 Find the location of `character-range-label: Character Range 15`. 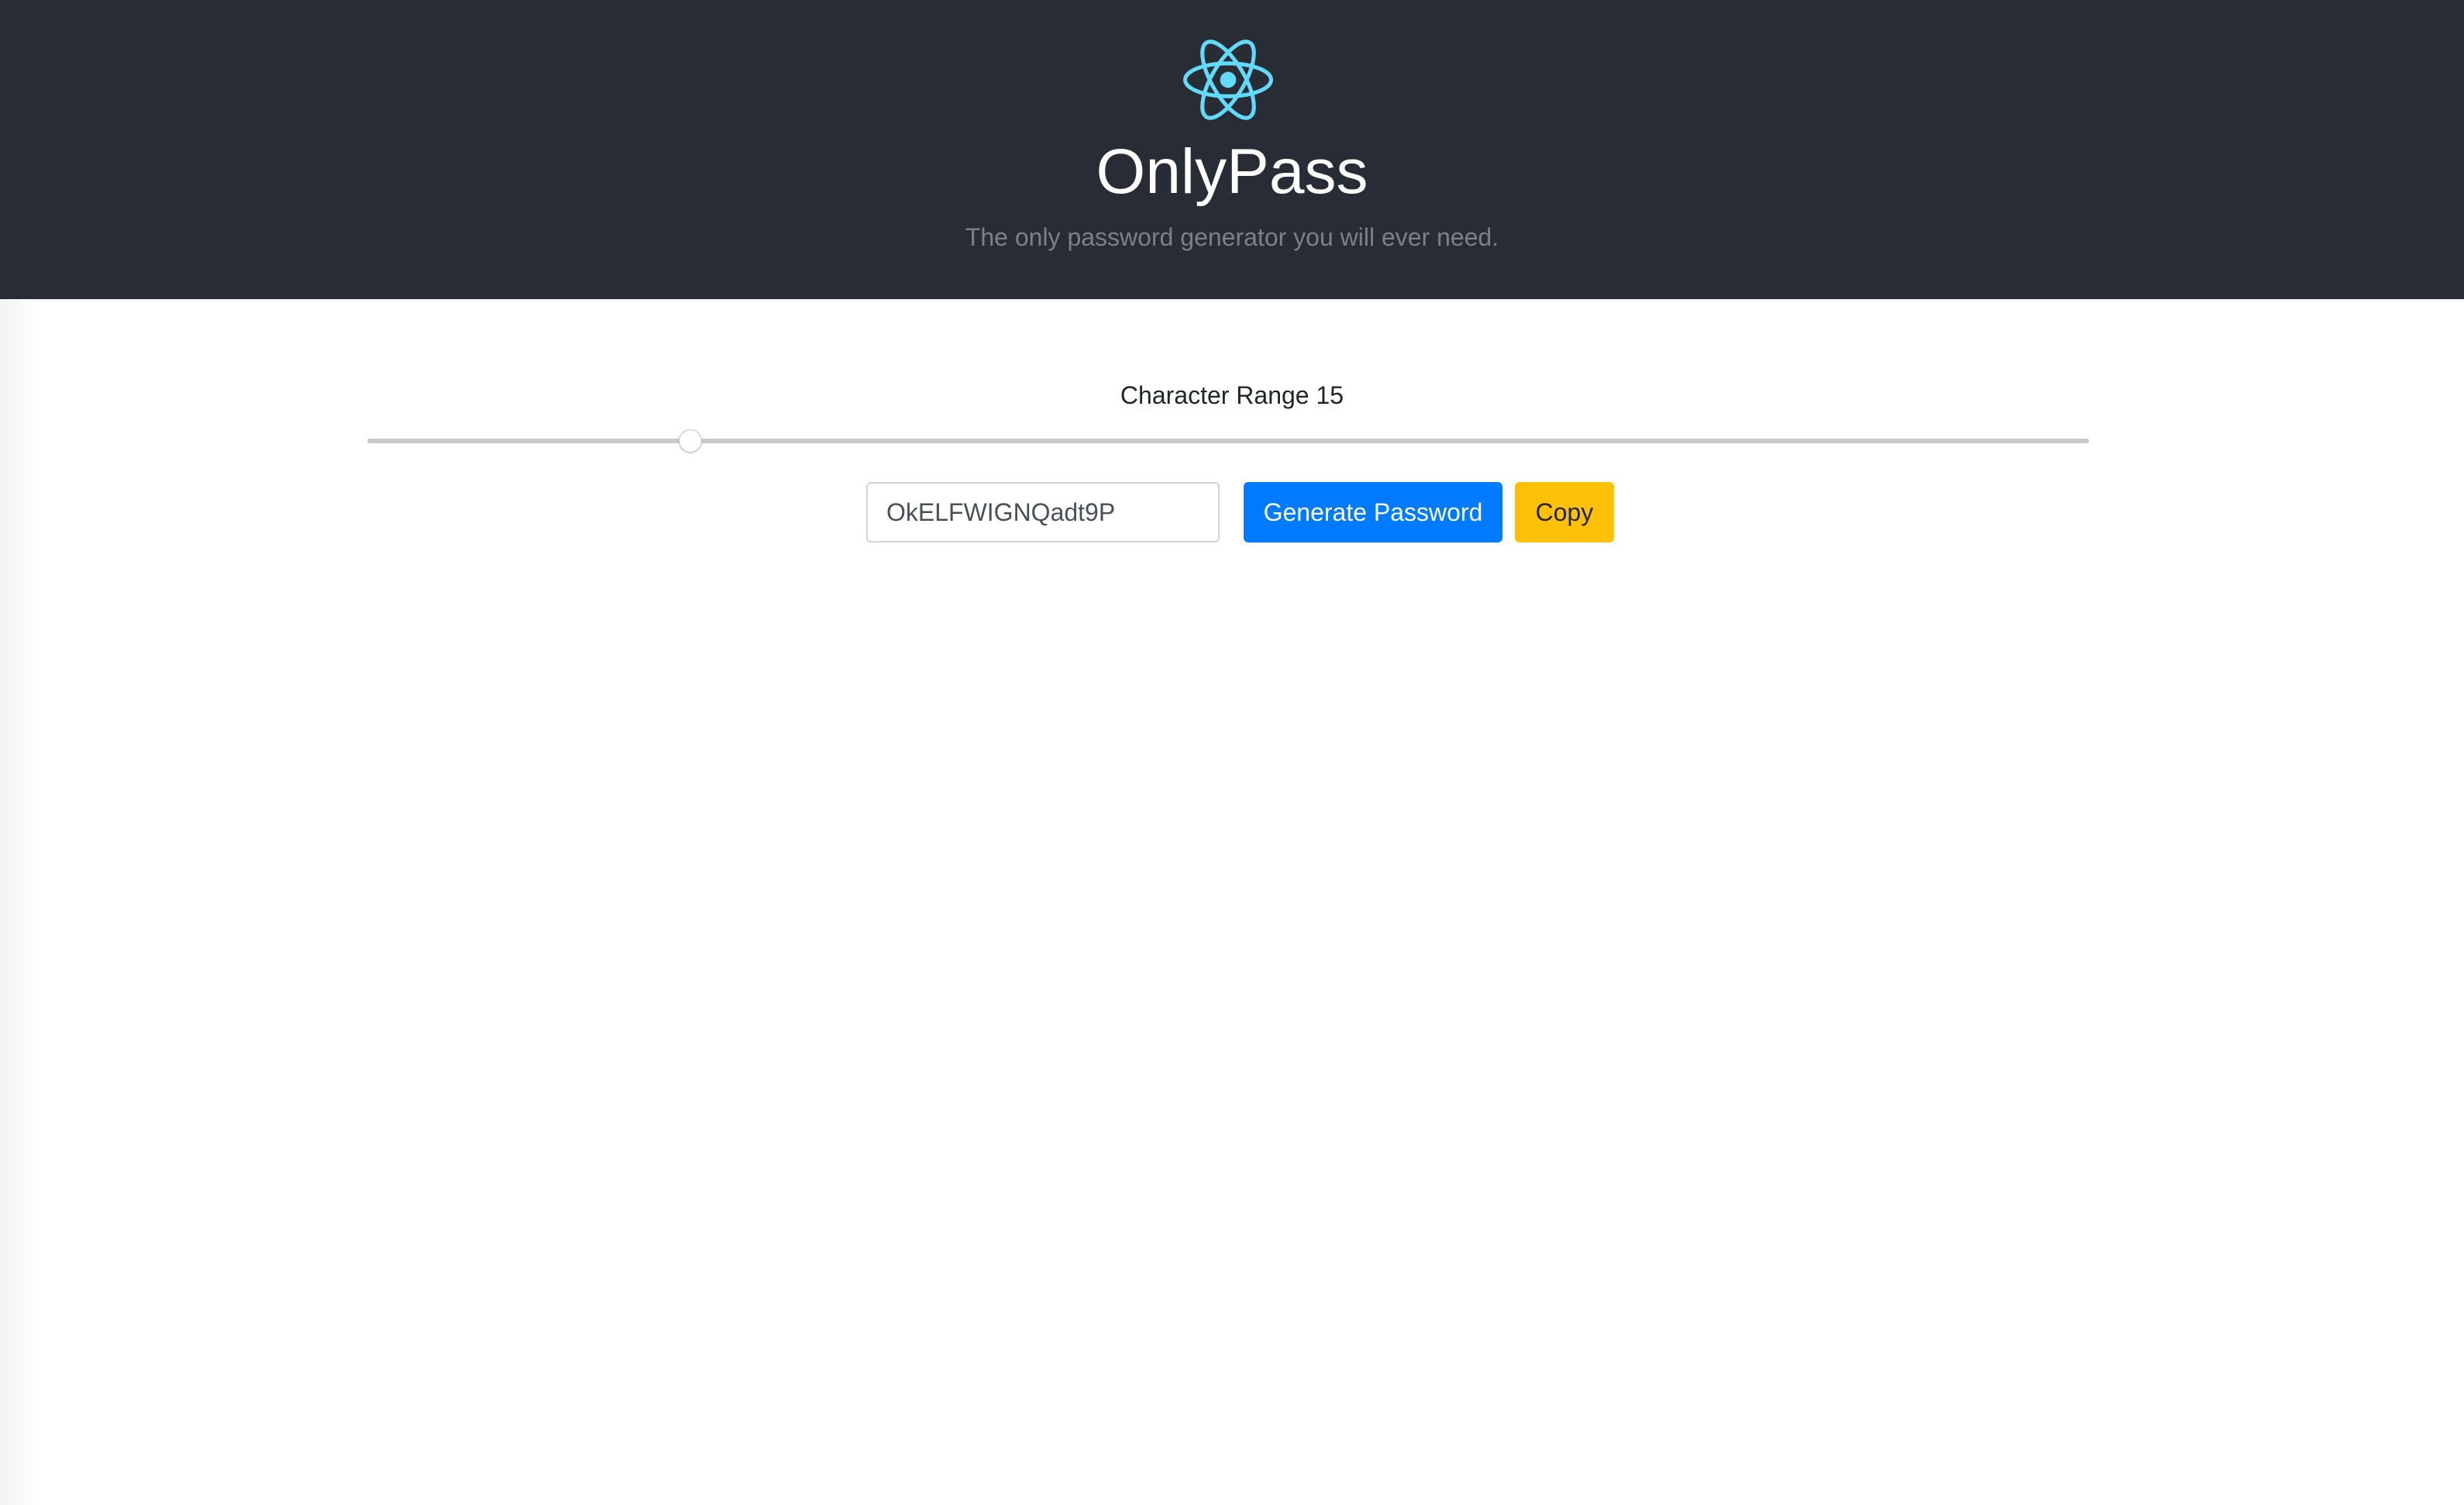

character-range-label: Character Range 15 is located at coordinates (1232, 395).